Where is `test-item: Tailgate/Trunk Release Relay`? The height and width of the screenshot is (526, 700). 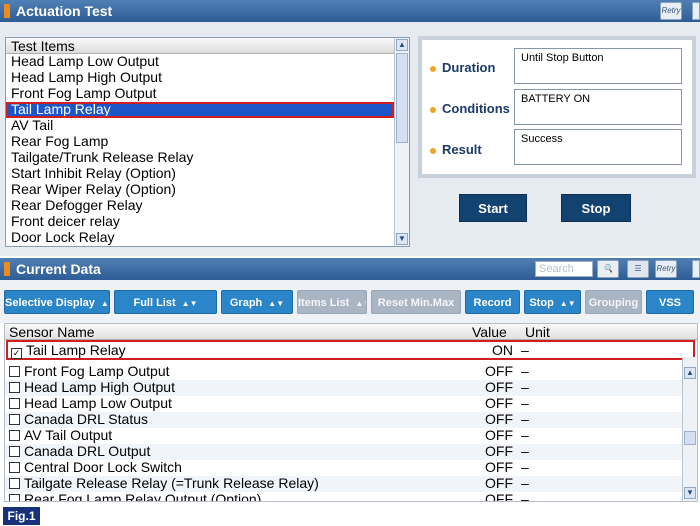 test-item: Tailgate/Trunk Release Relay is located at coordinates (200, 158).